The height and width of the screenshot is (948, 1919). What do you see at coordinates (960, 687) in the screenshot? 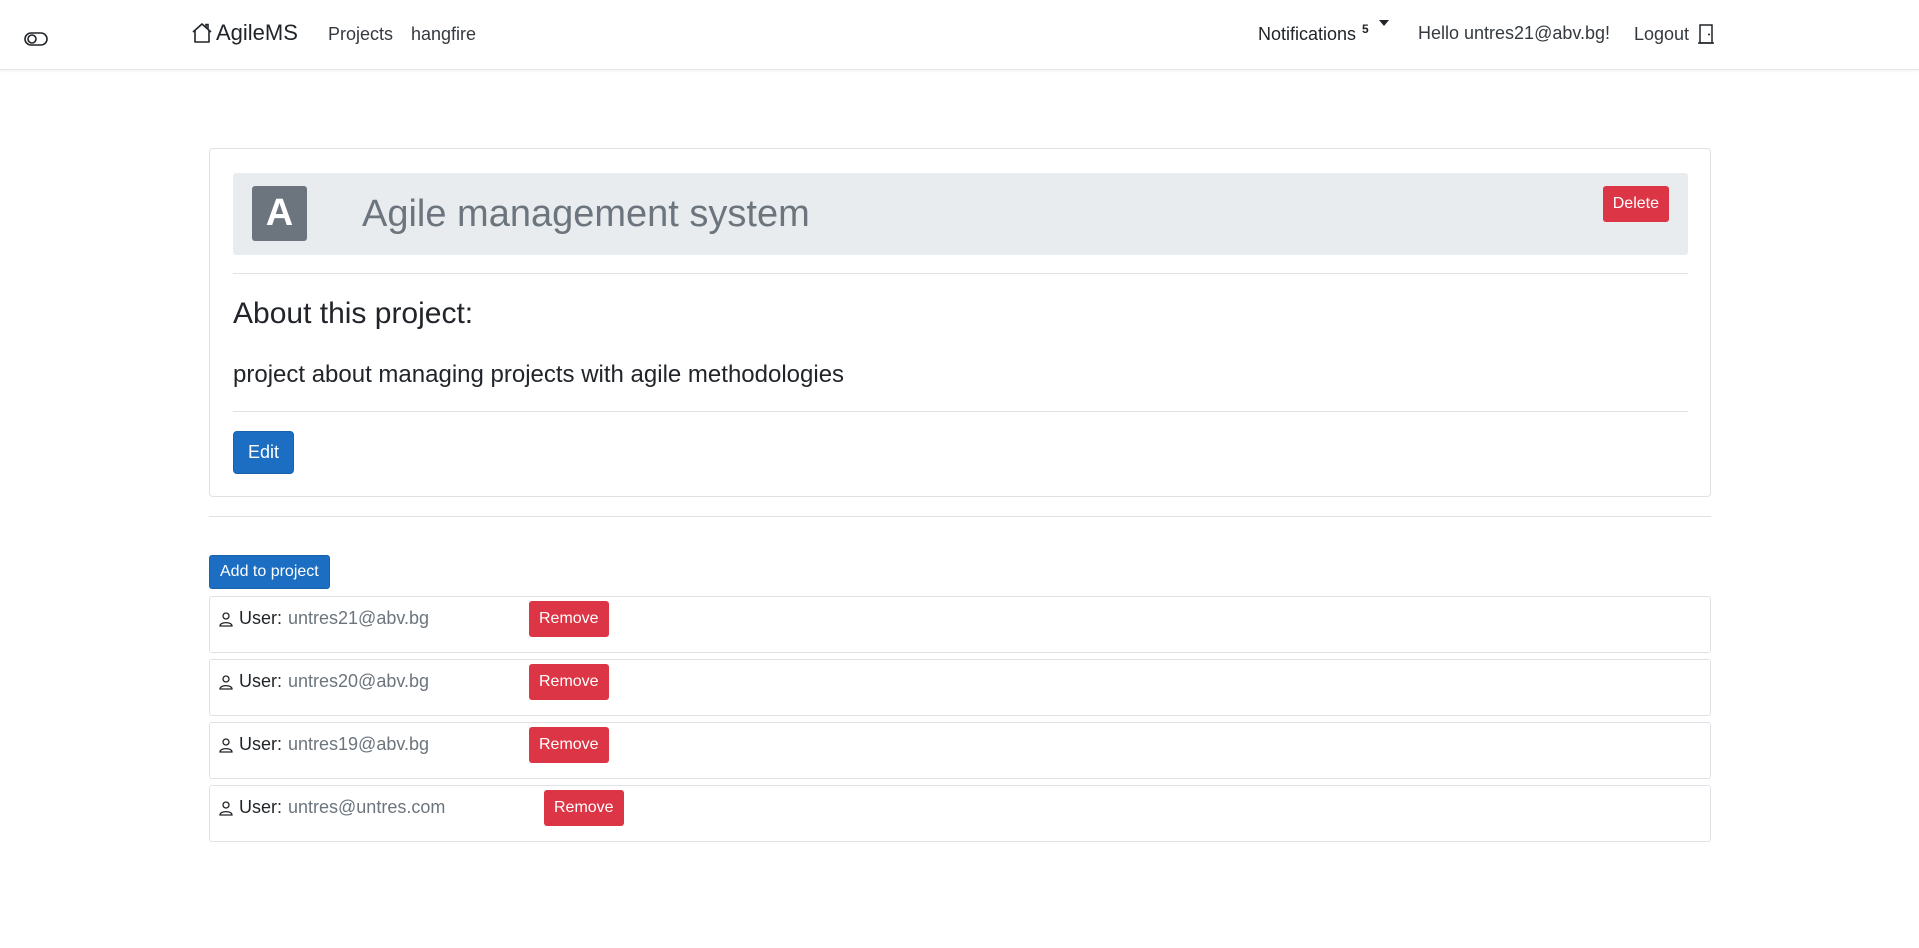
I see `member-row: User: untres20@abv.bg Remove` at bounding box center [960, 687].